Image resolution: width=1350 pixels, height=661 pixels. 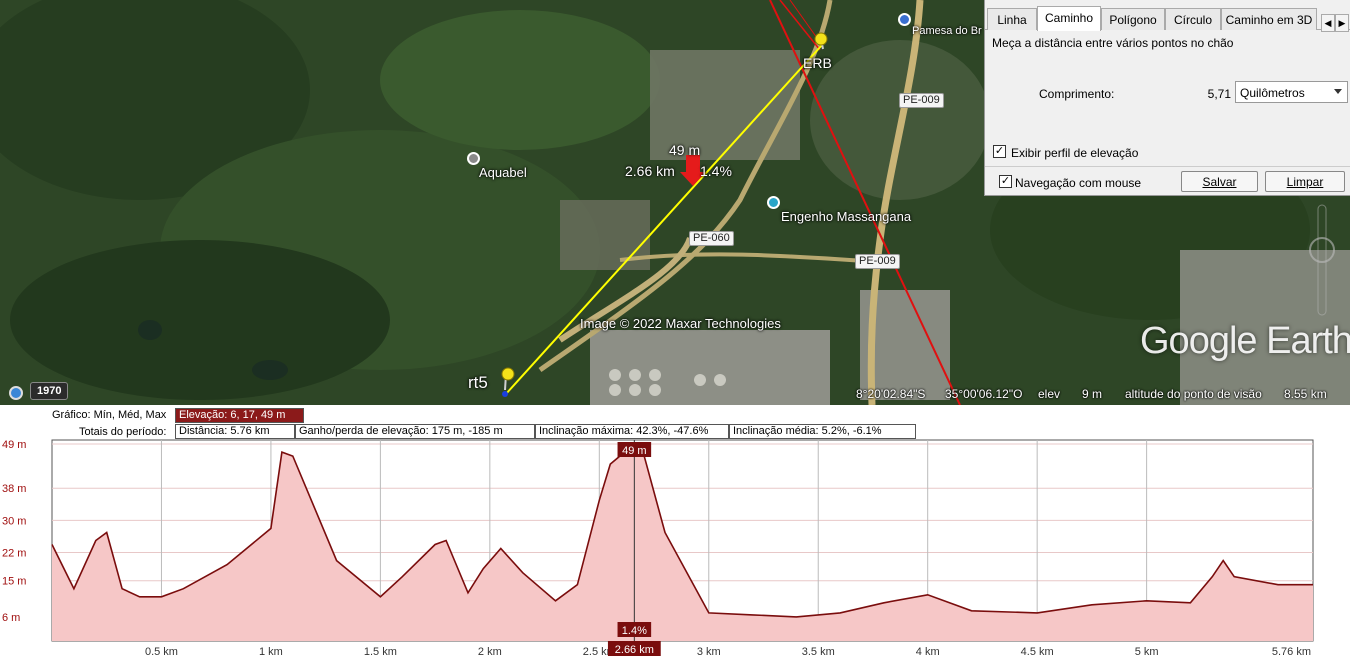 I want to click on show-elevation-label: Exibir perfil de elevação, so click(x=1074, y=153).